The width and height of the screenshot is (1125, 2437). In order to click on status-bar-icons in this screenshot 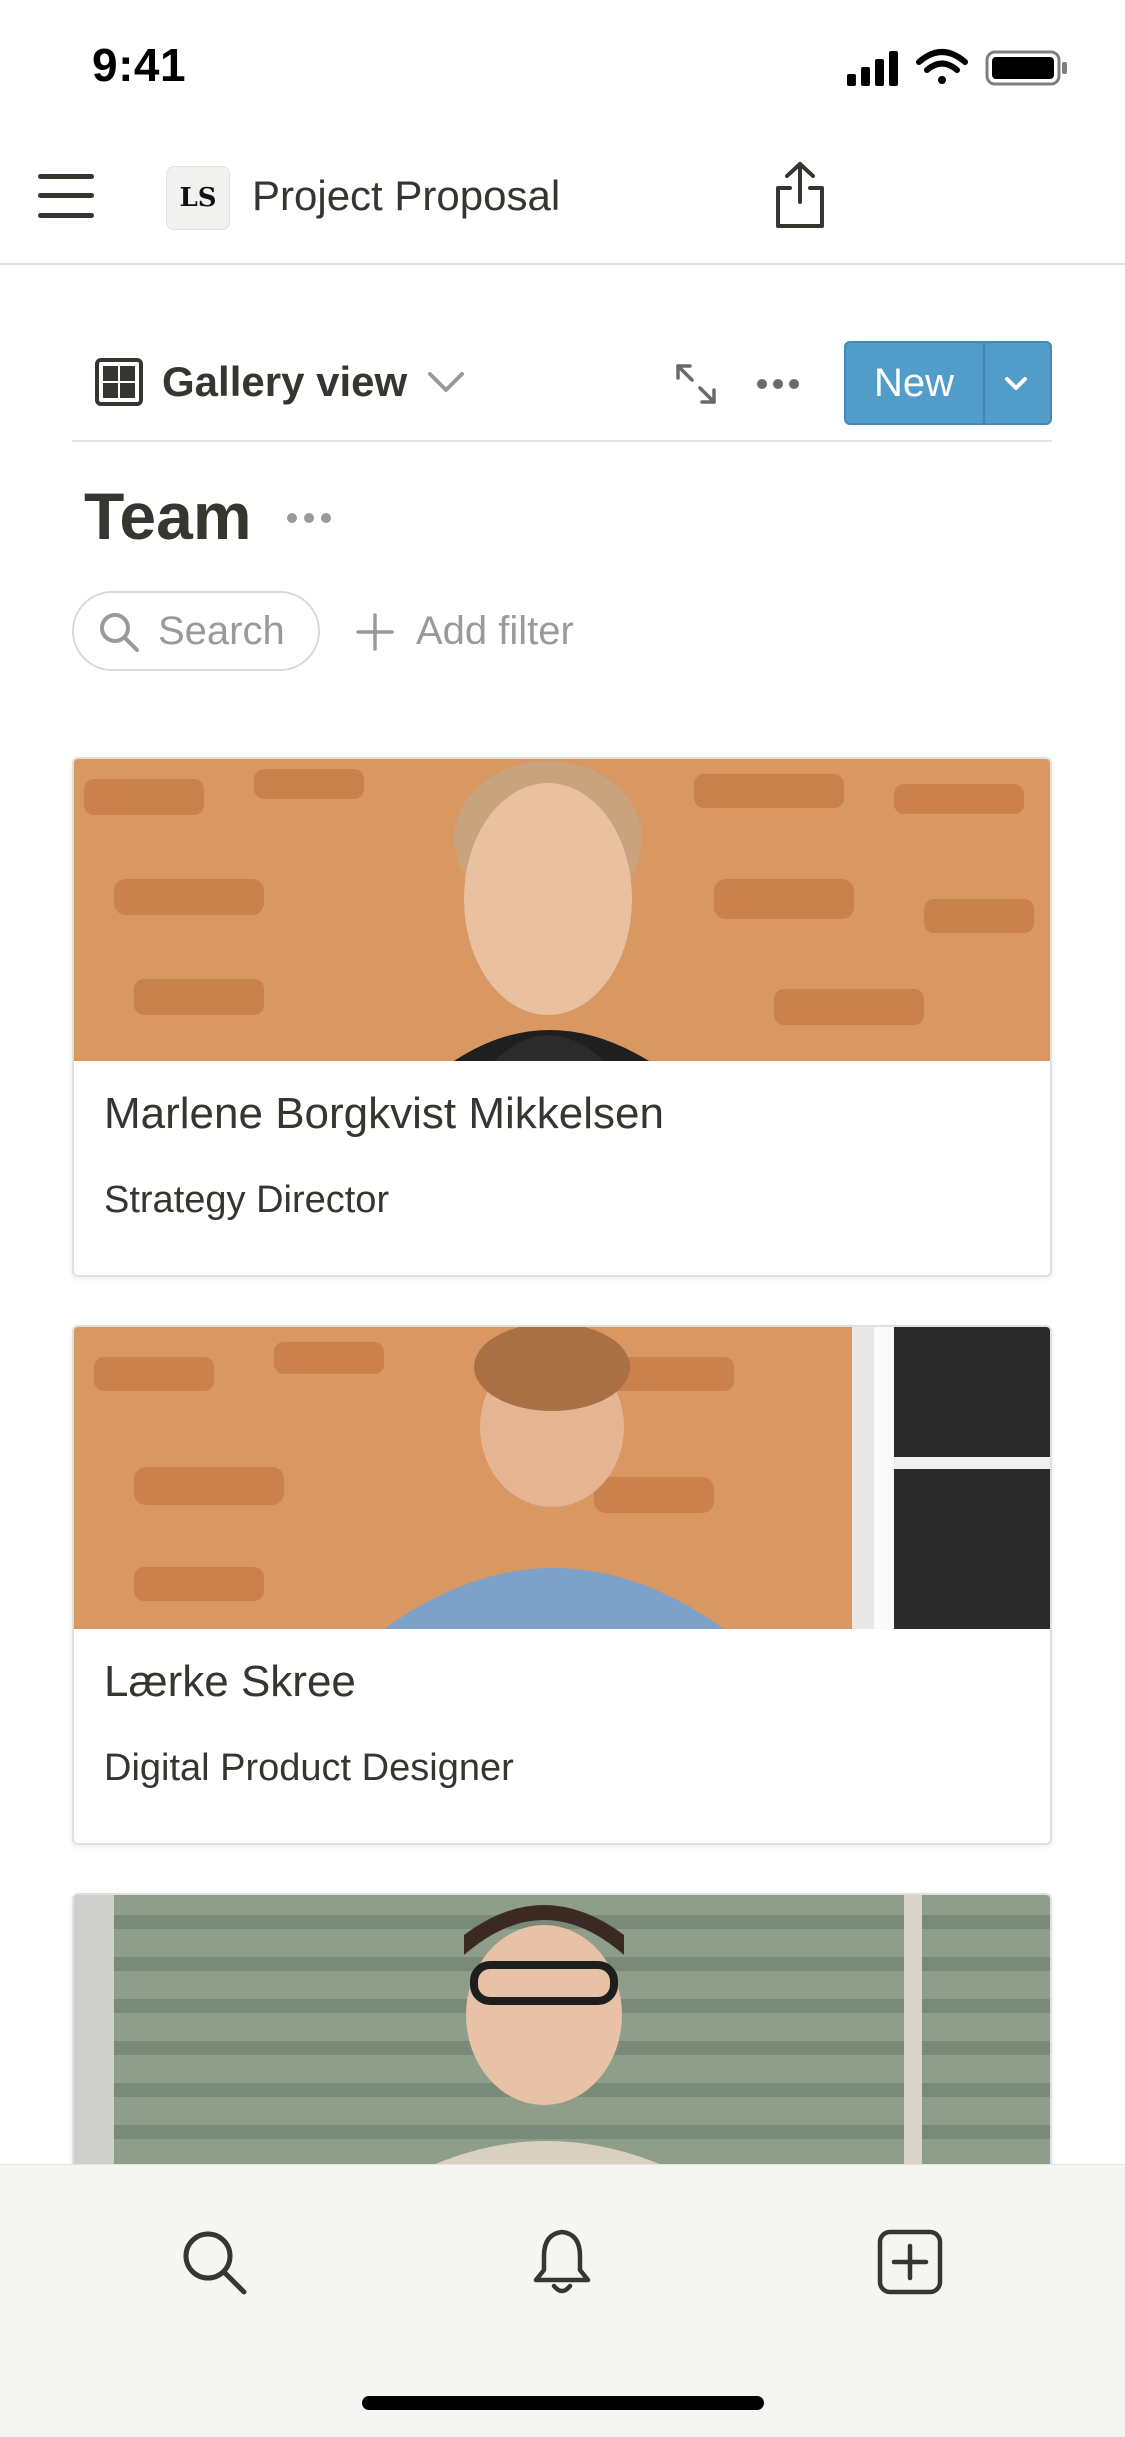, I will do `click(957, 67)`.